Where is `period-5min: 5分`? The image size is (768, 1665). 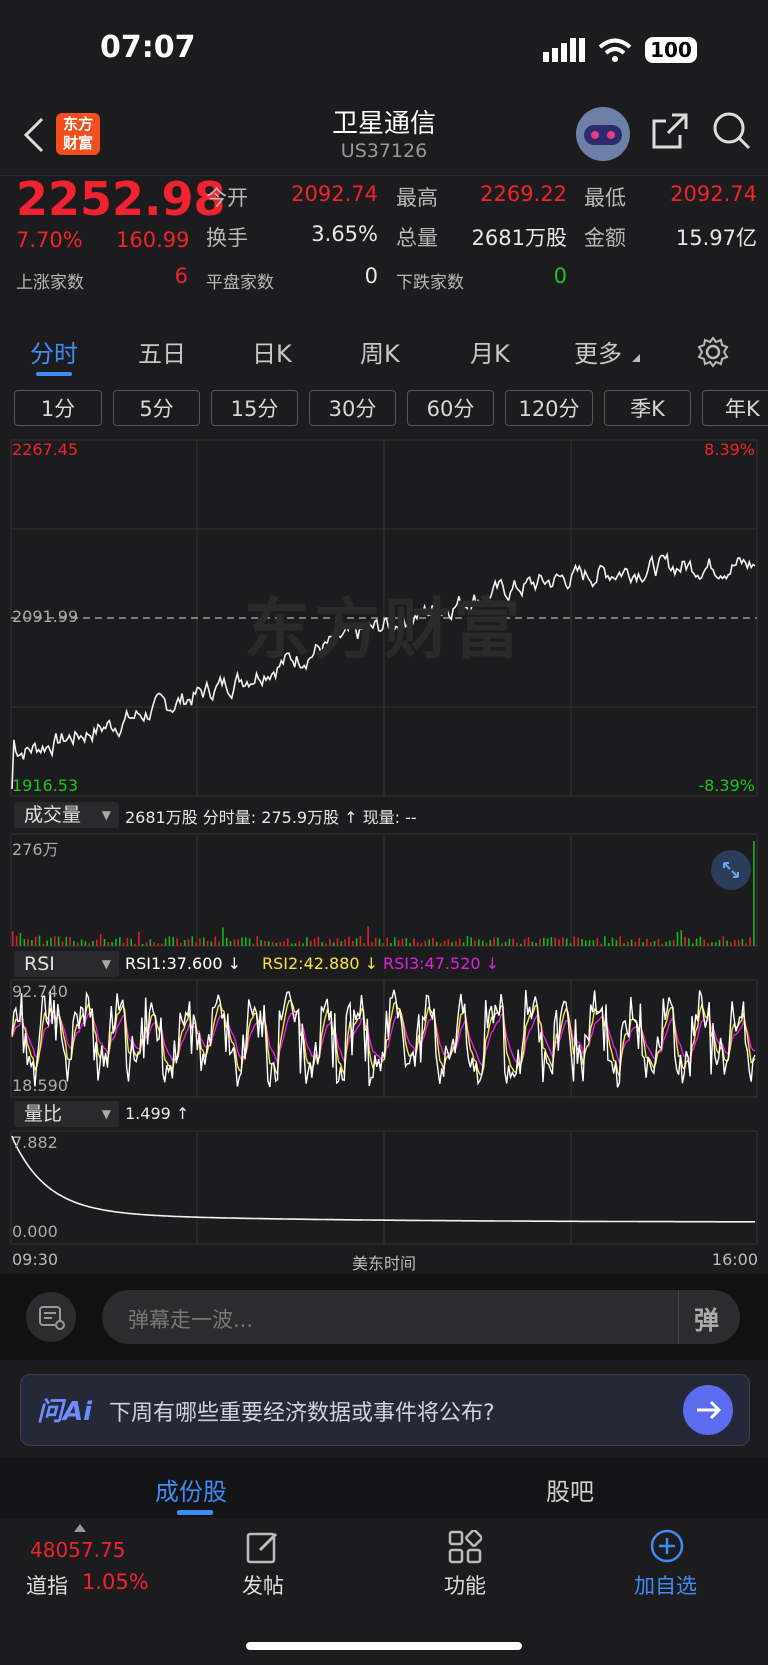 period-5min: 5分 is located at coordinates (156, 408).